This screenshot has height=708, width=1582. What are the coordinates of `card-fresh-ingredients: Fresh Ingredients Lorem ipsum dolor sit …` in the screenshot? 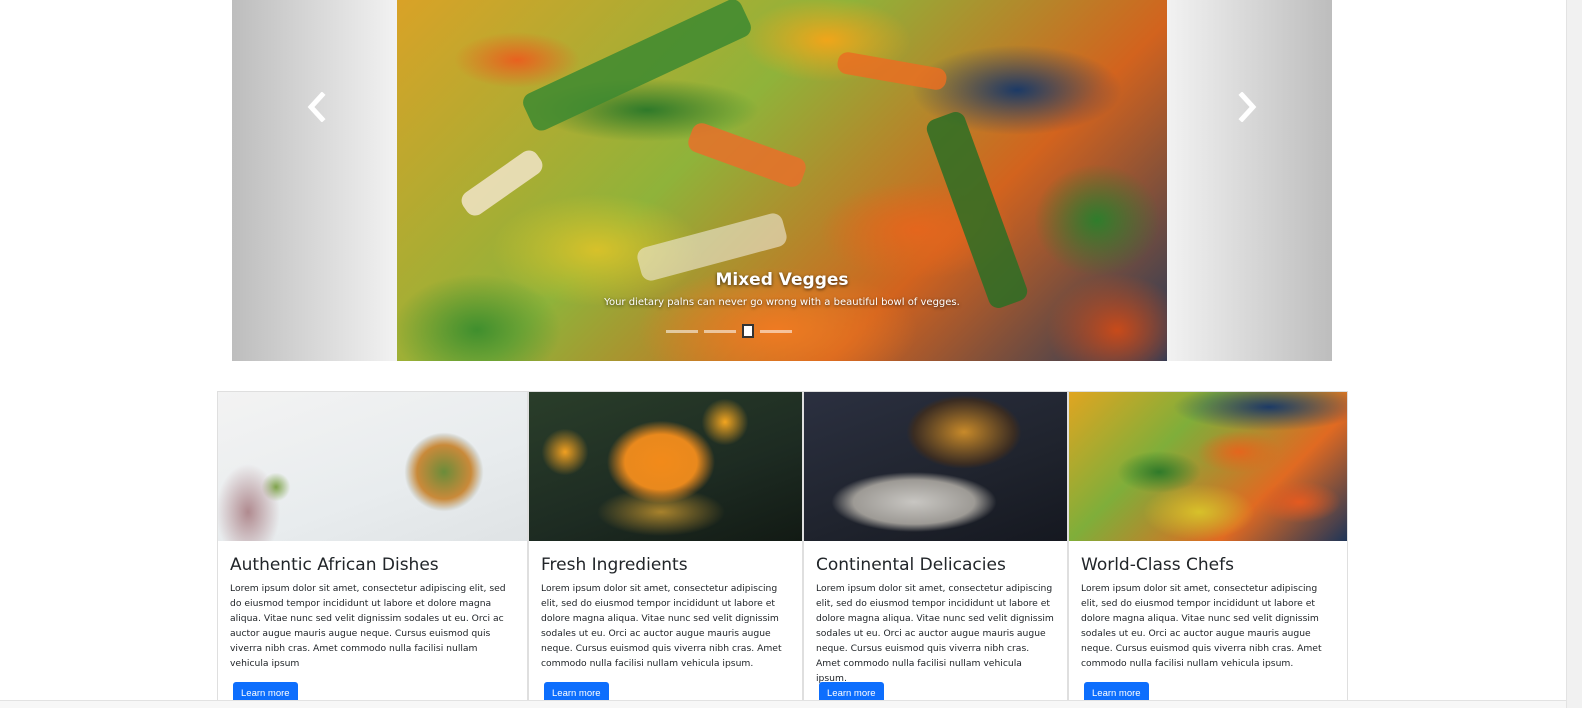 It's located at (665, 549).